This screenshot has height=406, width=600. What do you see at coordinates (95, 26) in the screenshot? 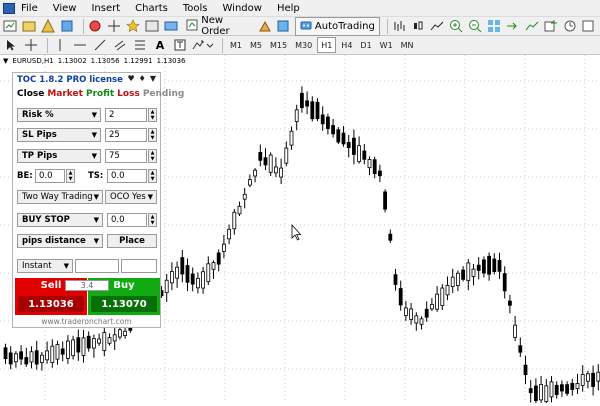
I see `data-window-icon` at bounding box center [95, 26].